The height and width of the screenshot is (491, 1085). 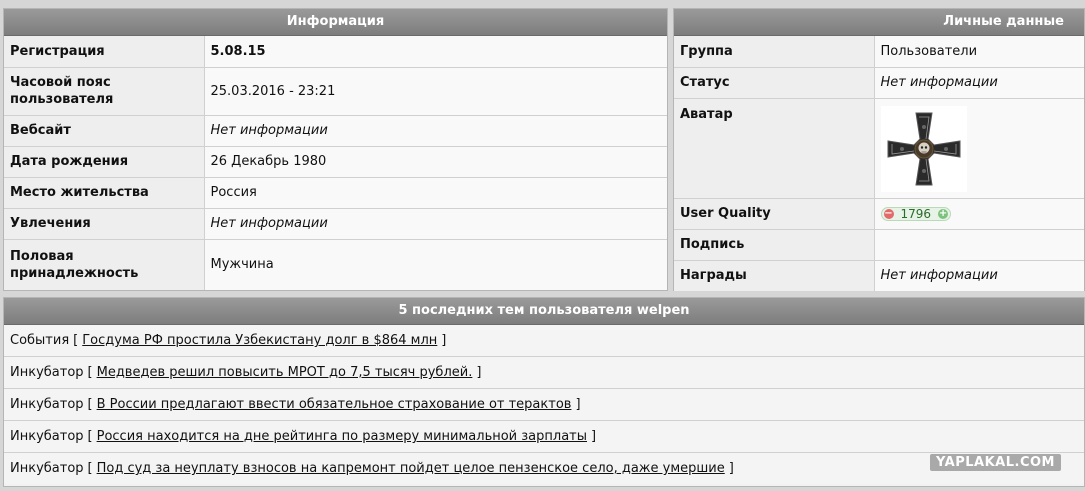 I want to click on personal-row-signature: Подпись, so click(x=879, y=245).